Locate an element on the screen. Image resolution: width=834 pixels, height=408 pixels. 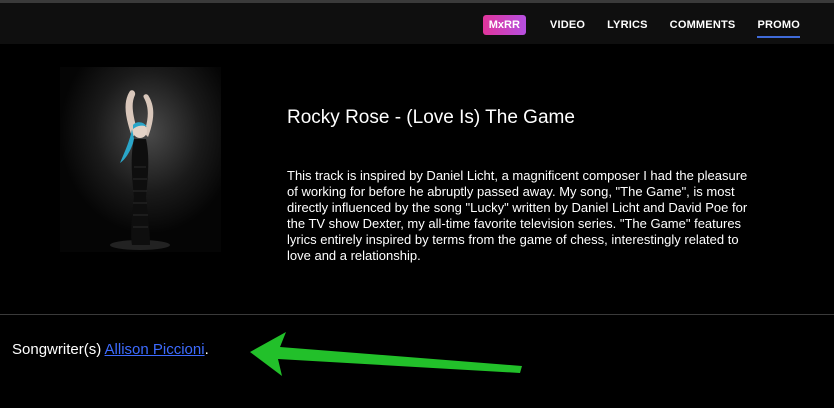
songwriter-credit: Songwriter(s) Allison Piccioni. is located at coordinates (110, 349).